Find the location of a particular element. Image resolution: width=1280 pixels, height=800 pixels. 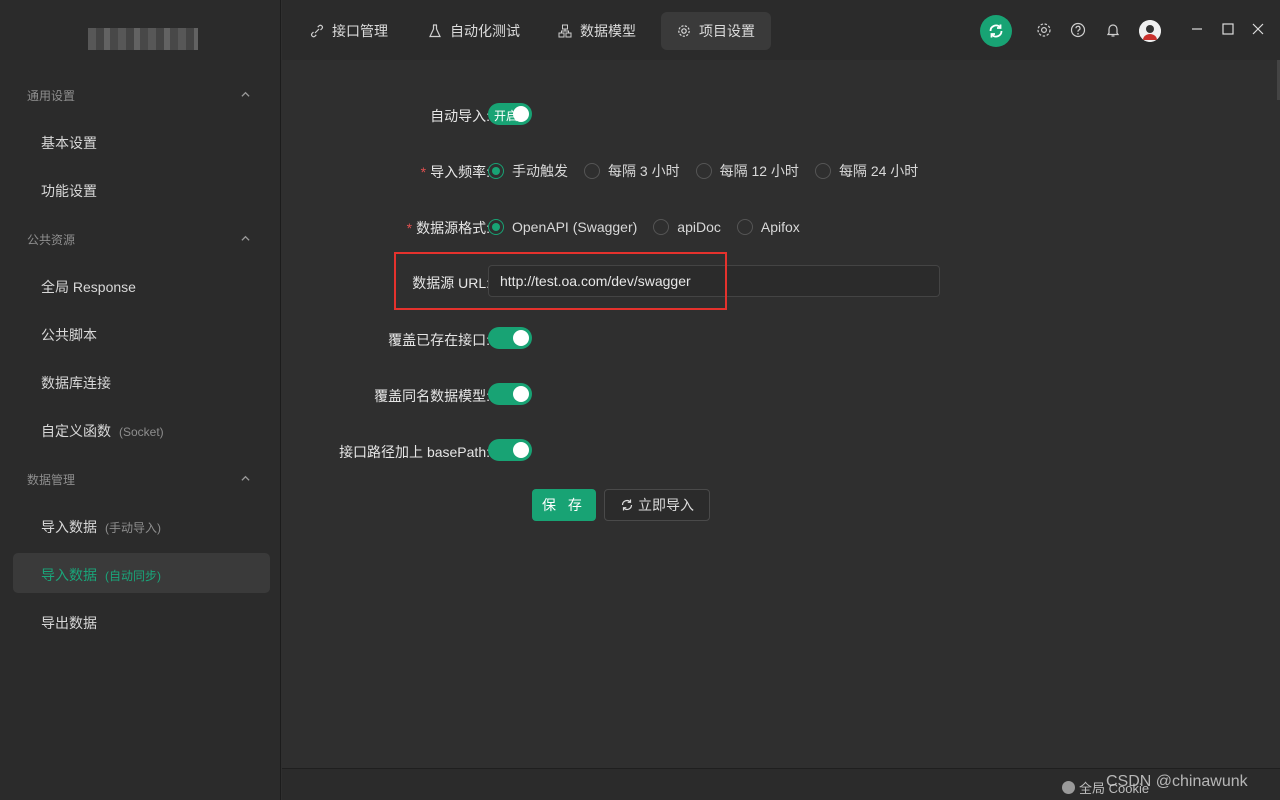

sidebar-item-import-manual: 导入数据 (手动导入) is located at coordinates (141, 525).